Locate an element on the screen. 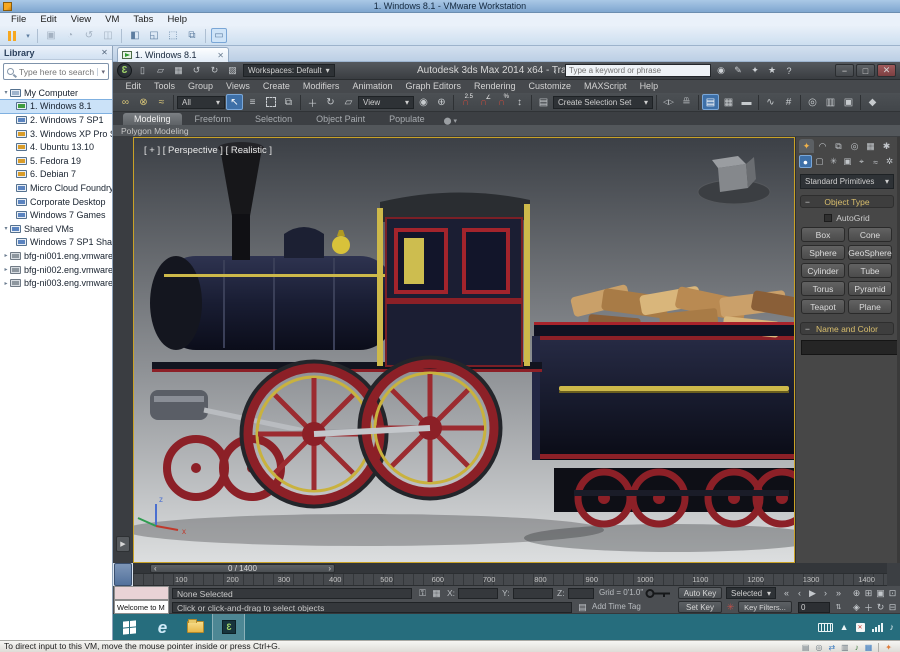 The image size is (900, 652). align-icon: ≞ is located at coordinates (686, 102).